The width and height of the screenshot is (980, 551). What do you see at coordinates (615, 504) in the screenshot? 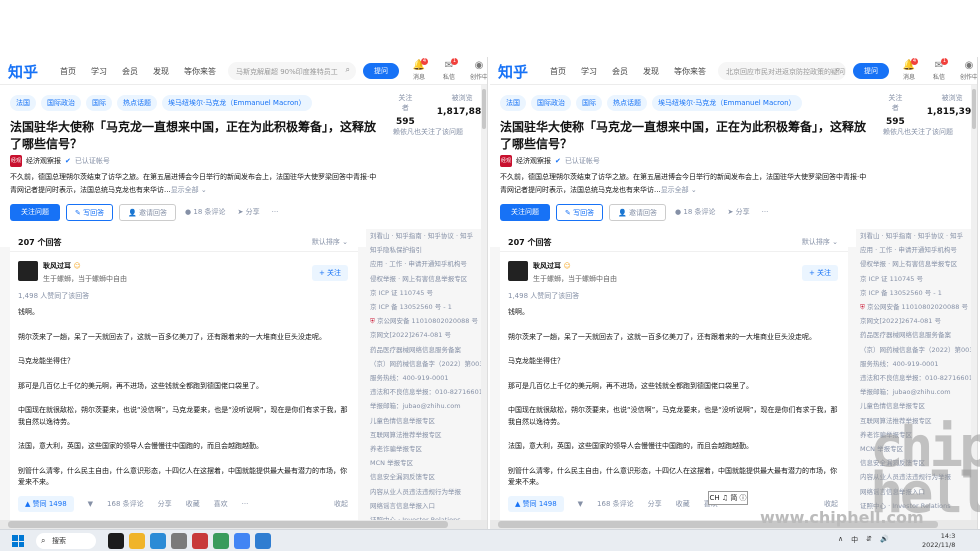
I see `answer-comments-button: 168 条评论` at bounding box center [615, 504].